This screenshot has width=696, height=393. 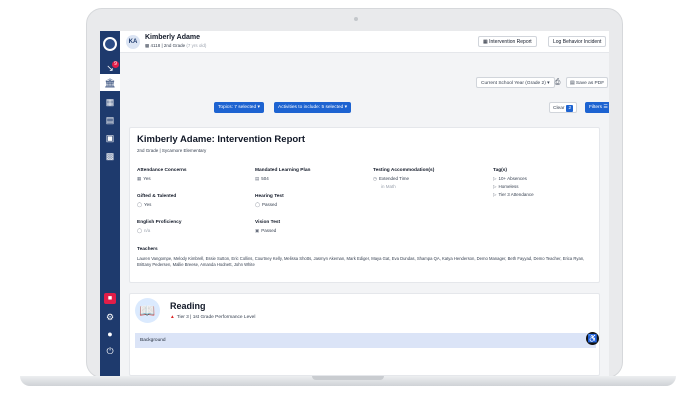 What do you see at coordinates (257, 178) in the screenshot?
I see `clipboard-icon: ▤` at bounding box center [257, 178].